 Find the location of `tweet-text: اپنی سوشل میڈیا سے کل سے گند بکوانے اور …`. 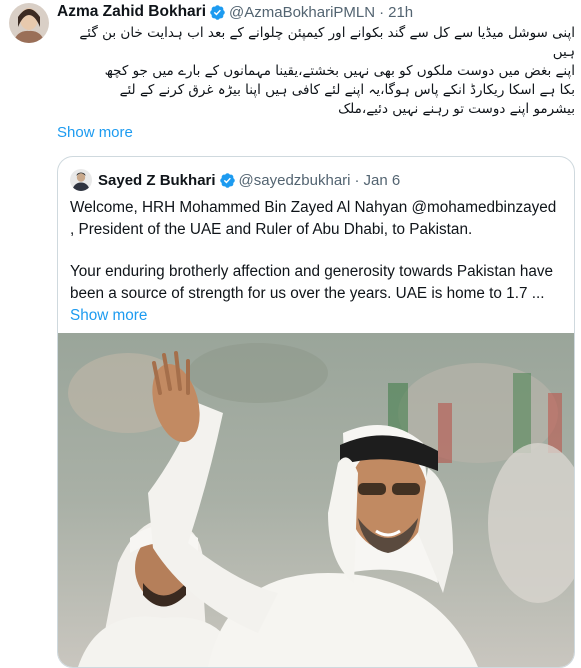

tweet-text: اپنی سوشل میڈیا سے کل سے گند بکوانے اور … is located at coordinates (316, 71).